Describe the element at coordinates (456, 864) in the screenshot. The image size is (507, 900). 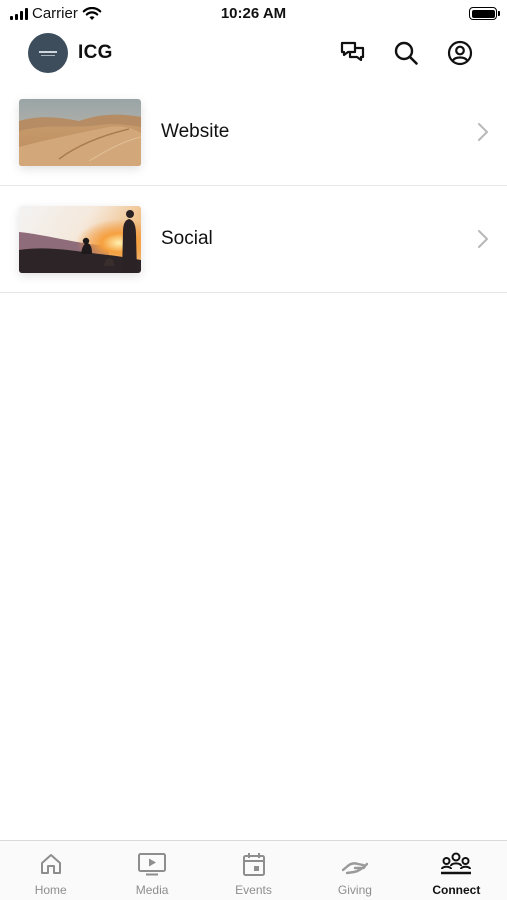
I see `people-group-icon` at that location.